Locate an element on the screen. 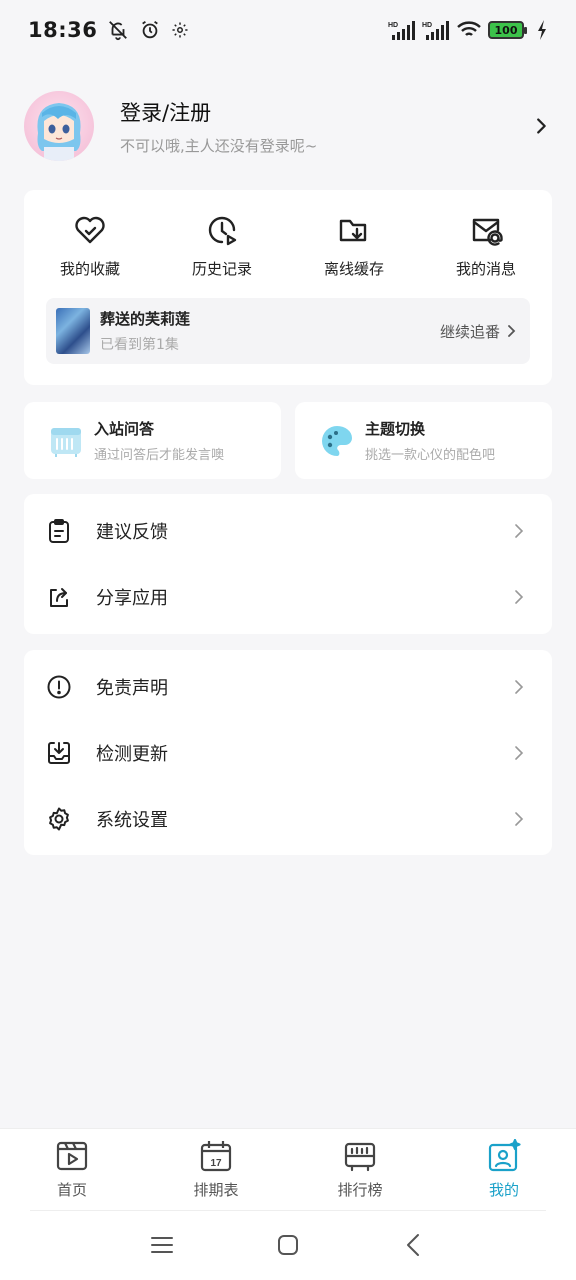 The height and width of the screenshot is (1280, 576). profile-header: 登录/注册 不可以哦,主人还没有登录呢~ is located at coordinates (288, 126).